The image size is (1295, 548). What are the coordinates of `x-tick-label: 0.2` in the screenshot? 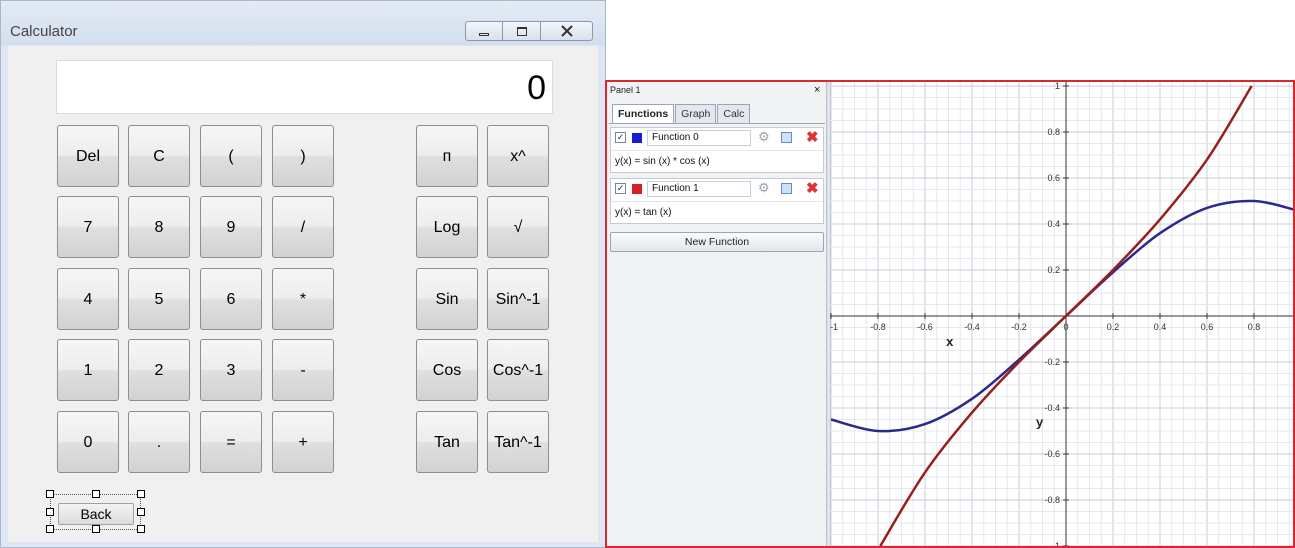 It's located at (1113, 327).